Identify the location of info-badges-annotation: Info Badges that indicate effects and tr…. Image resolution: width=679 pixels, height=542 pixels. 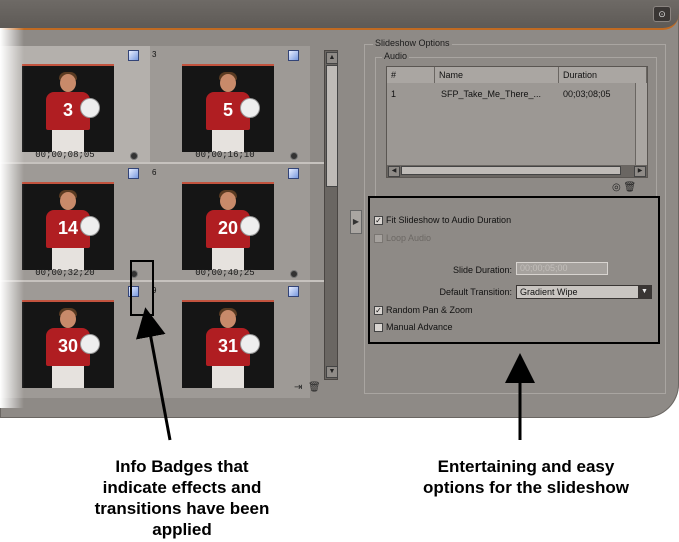
(182, 498).